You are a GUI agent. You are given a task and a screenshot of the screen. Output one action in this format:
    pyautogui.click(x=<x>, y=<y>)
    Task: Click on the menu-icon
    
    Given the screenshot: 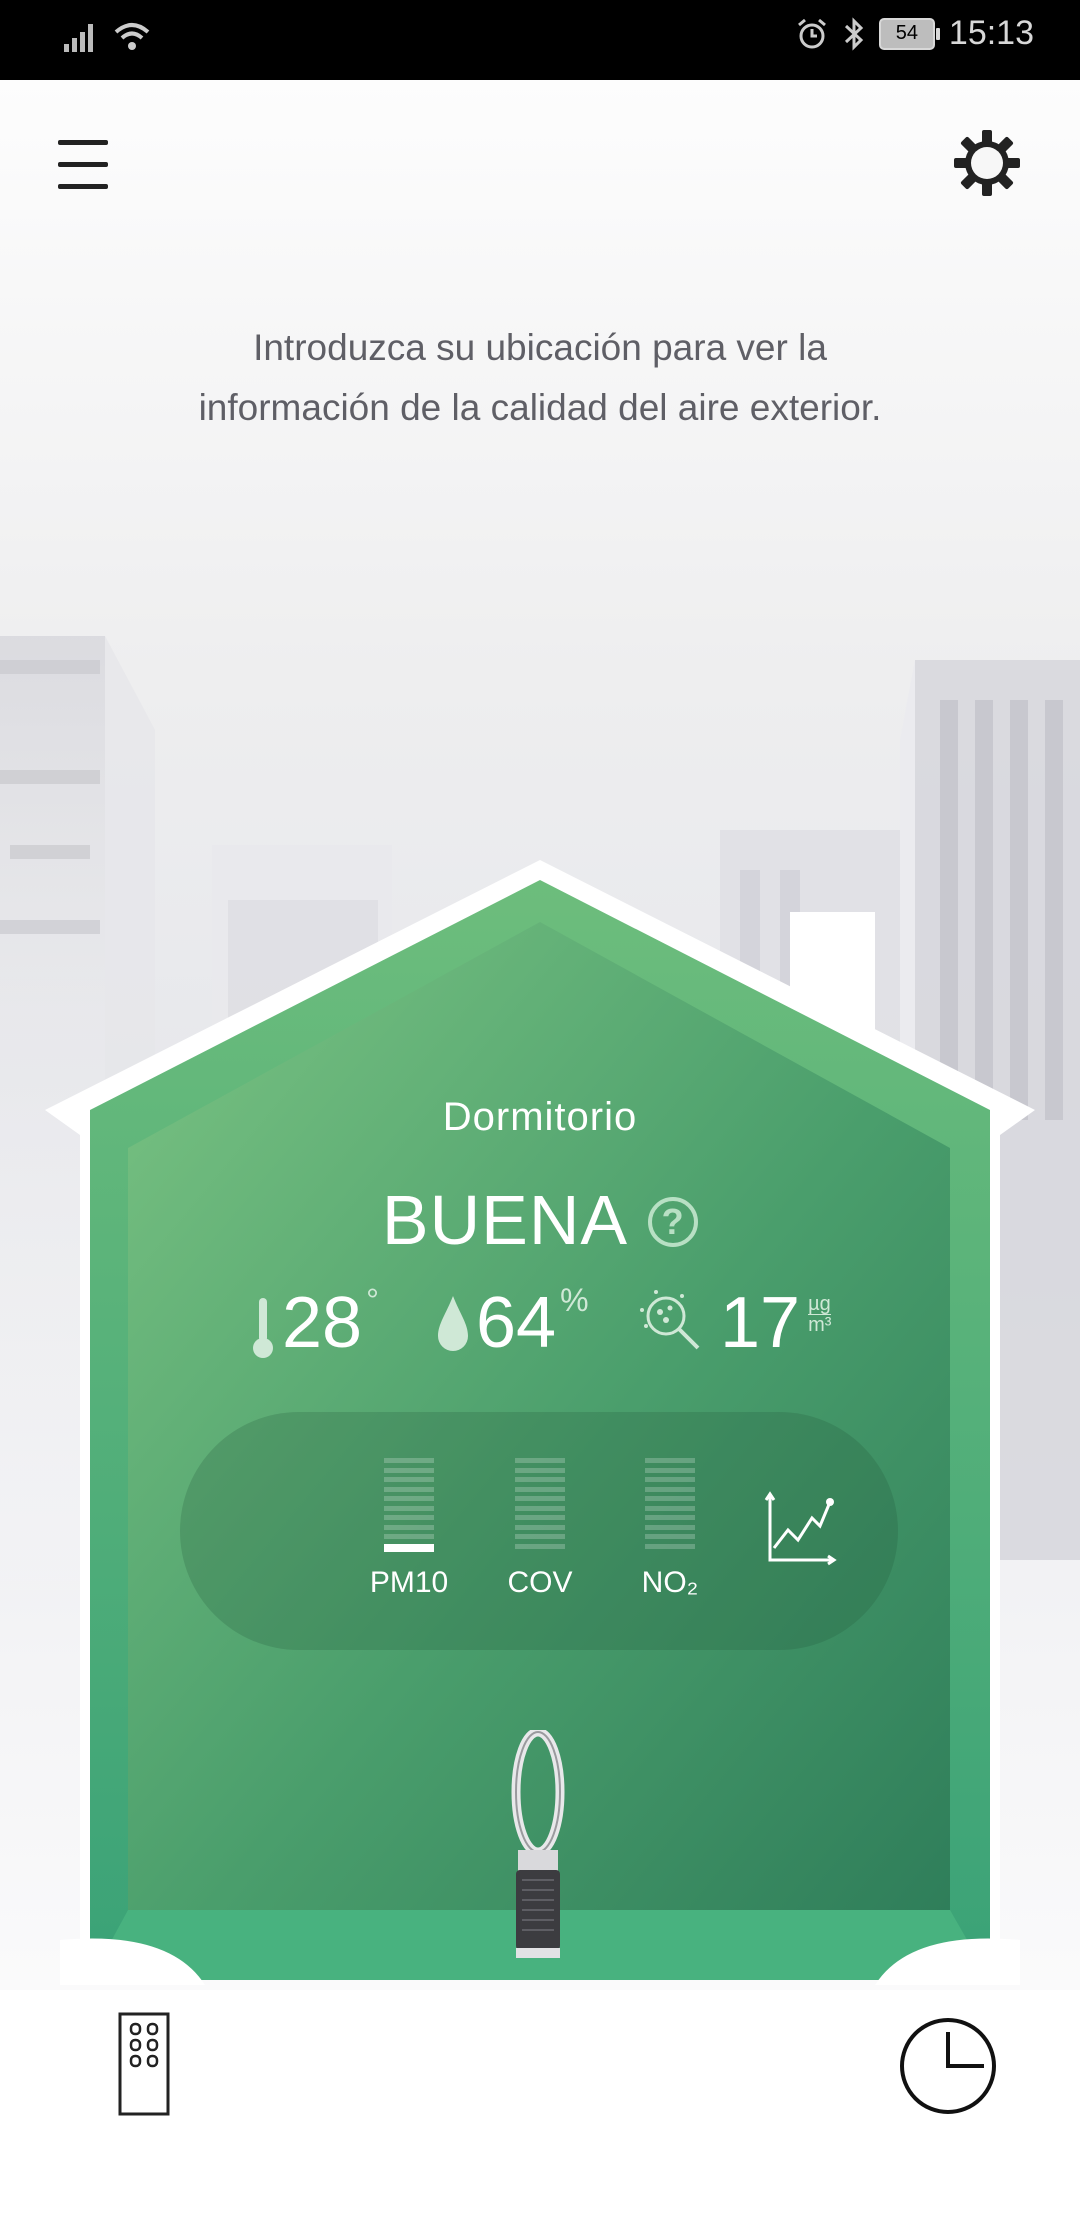 What is the action you would take?
    pyautogui.click(x=83, y=142)
    